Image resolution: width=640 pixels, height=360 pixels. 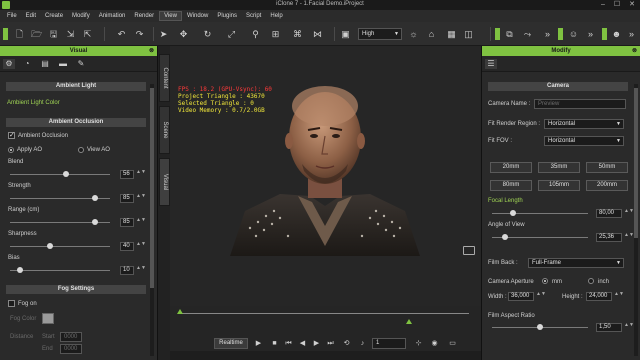 I want to click on lens-20mm-button: 20mm, so click(x=511, y=167).